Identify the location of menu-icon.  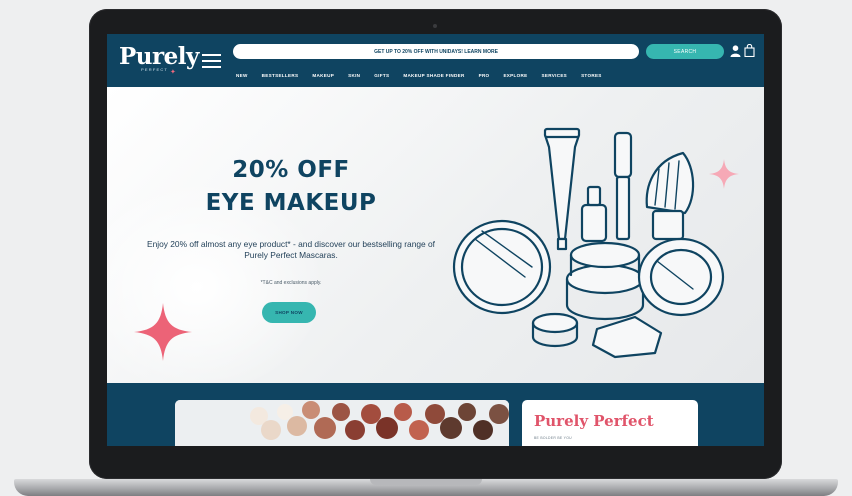
(211, 61).